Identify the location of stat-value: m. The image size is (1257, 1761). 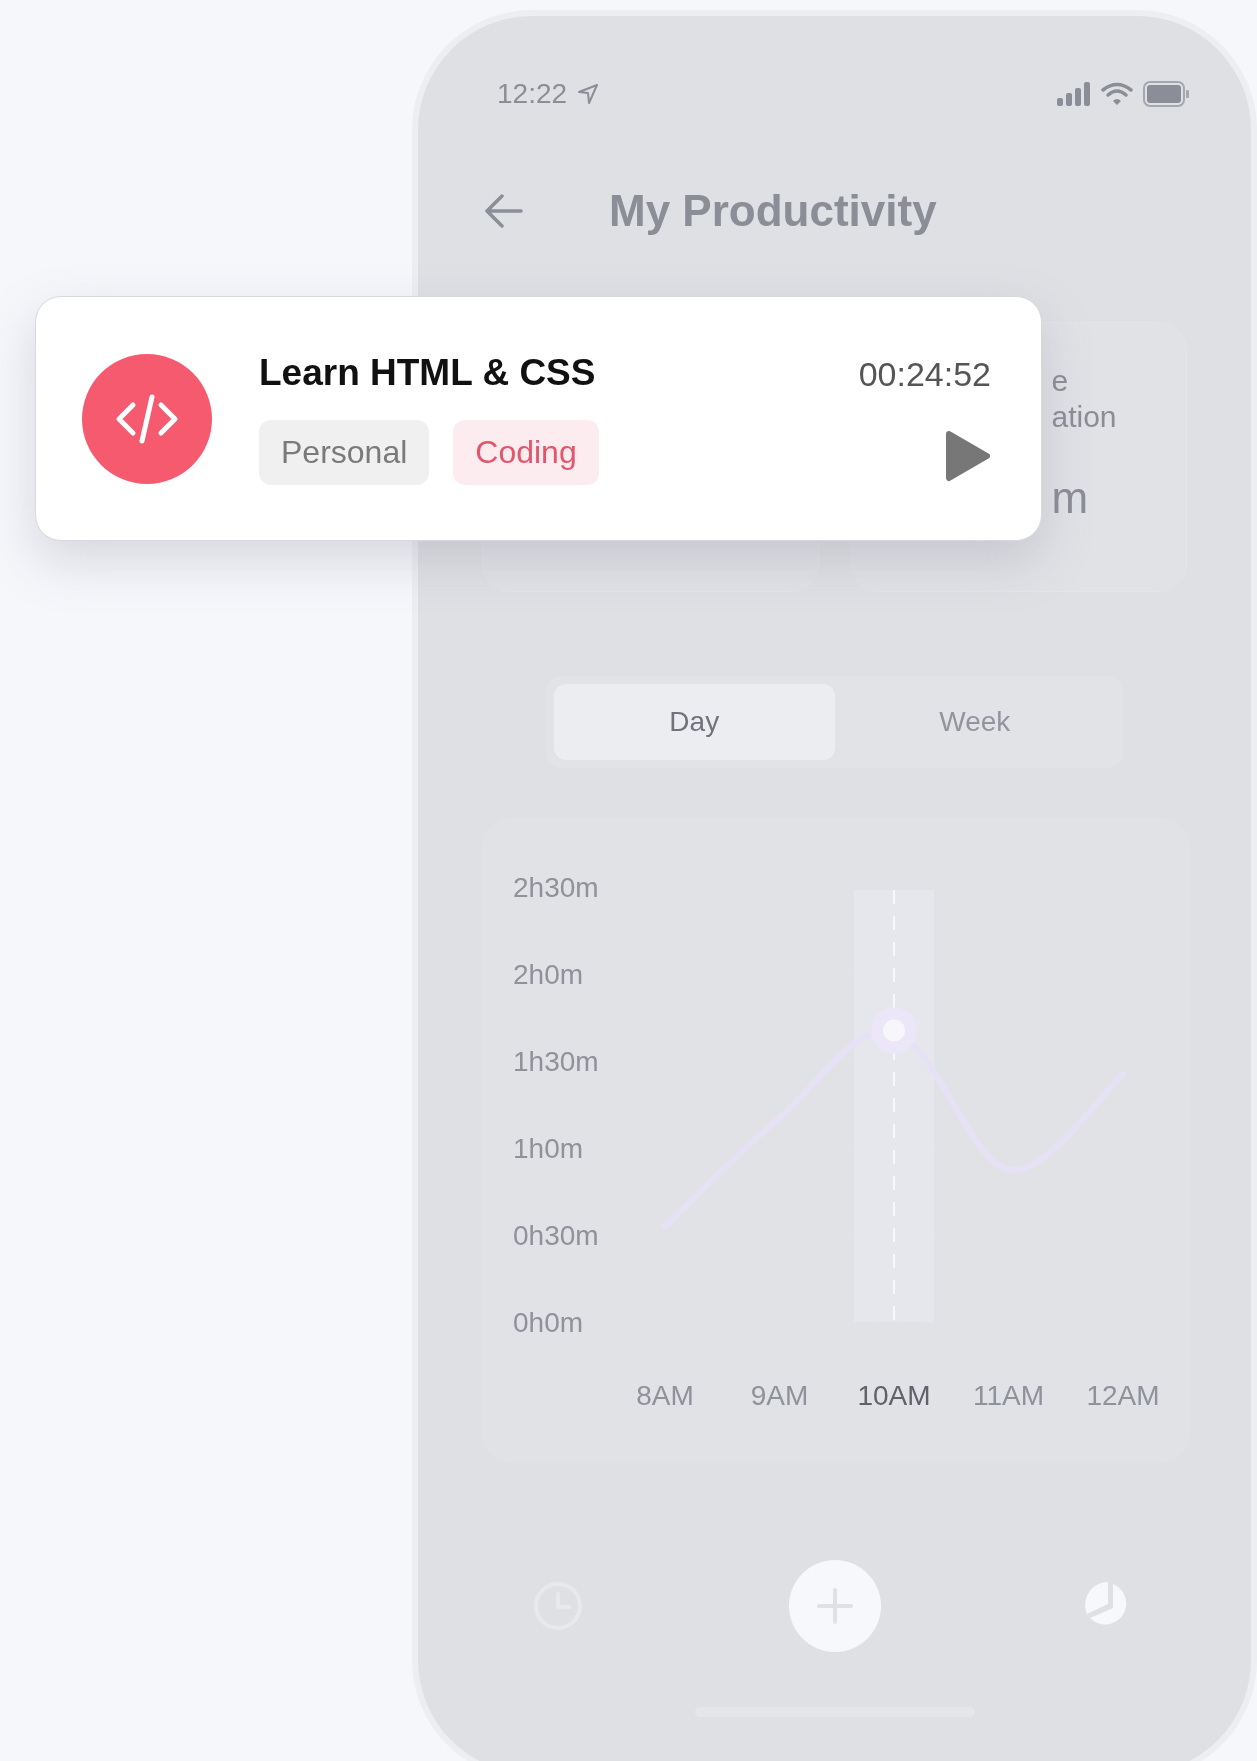
(1070, 498).